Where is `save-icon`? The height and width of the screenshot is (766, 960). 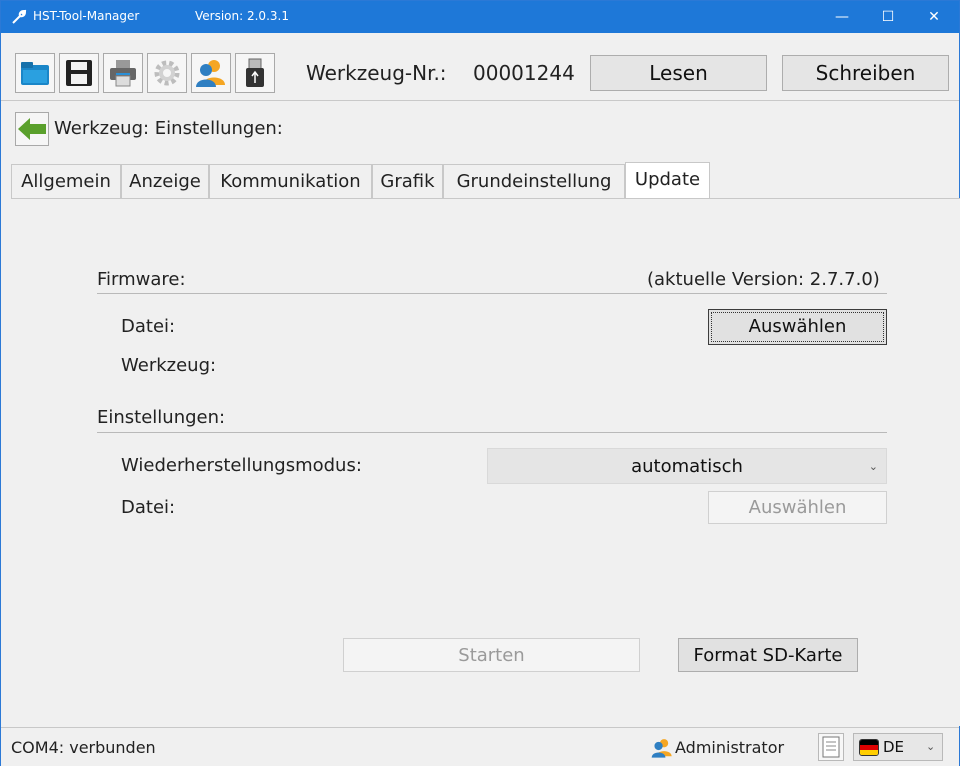 save-icon is located at coordinates (79, 73).